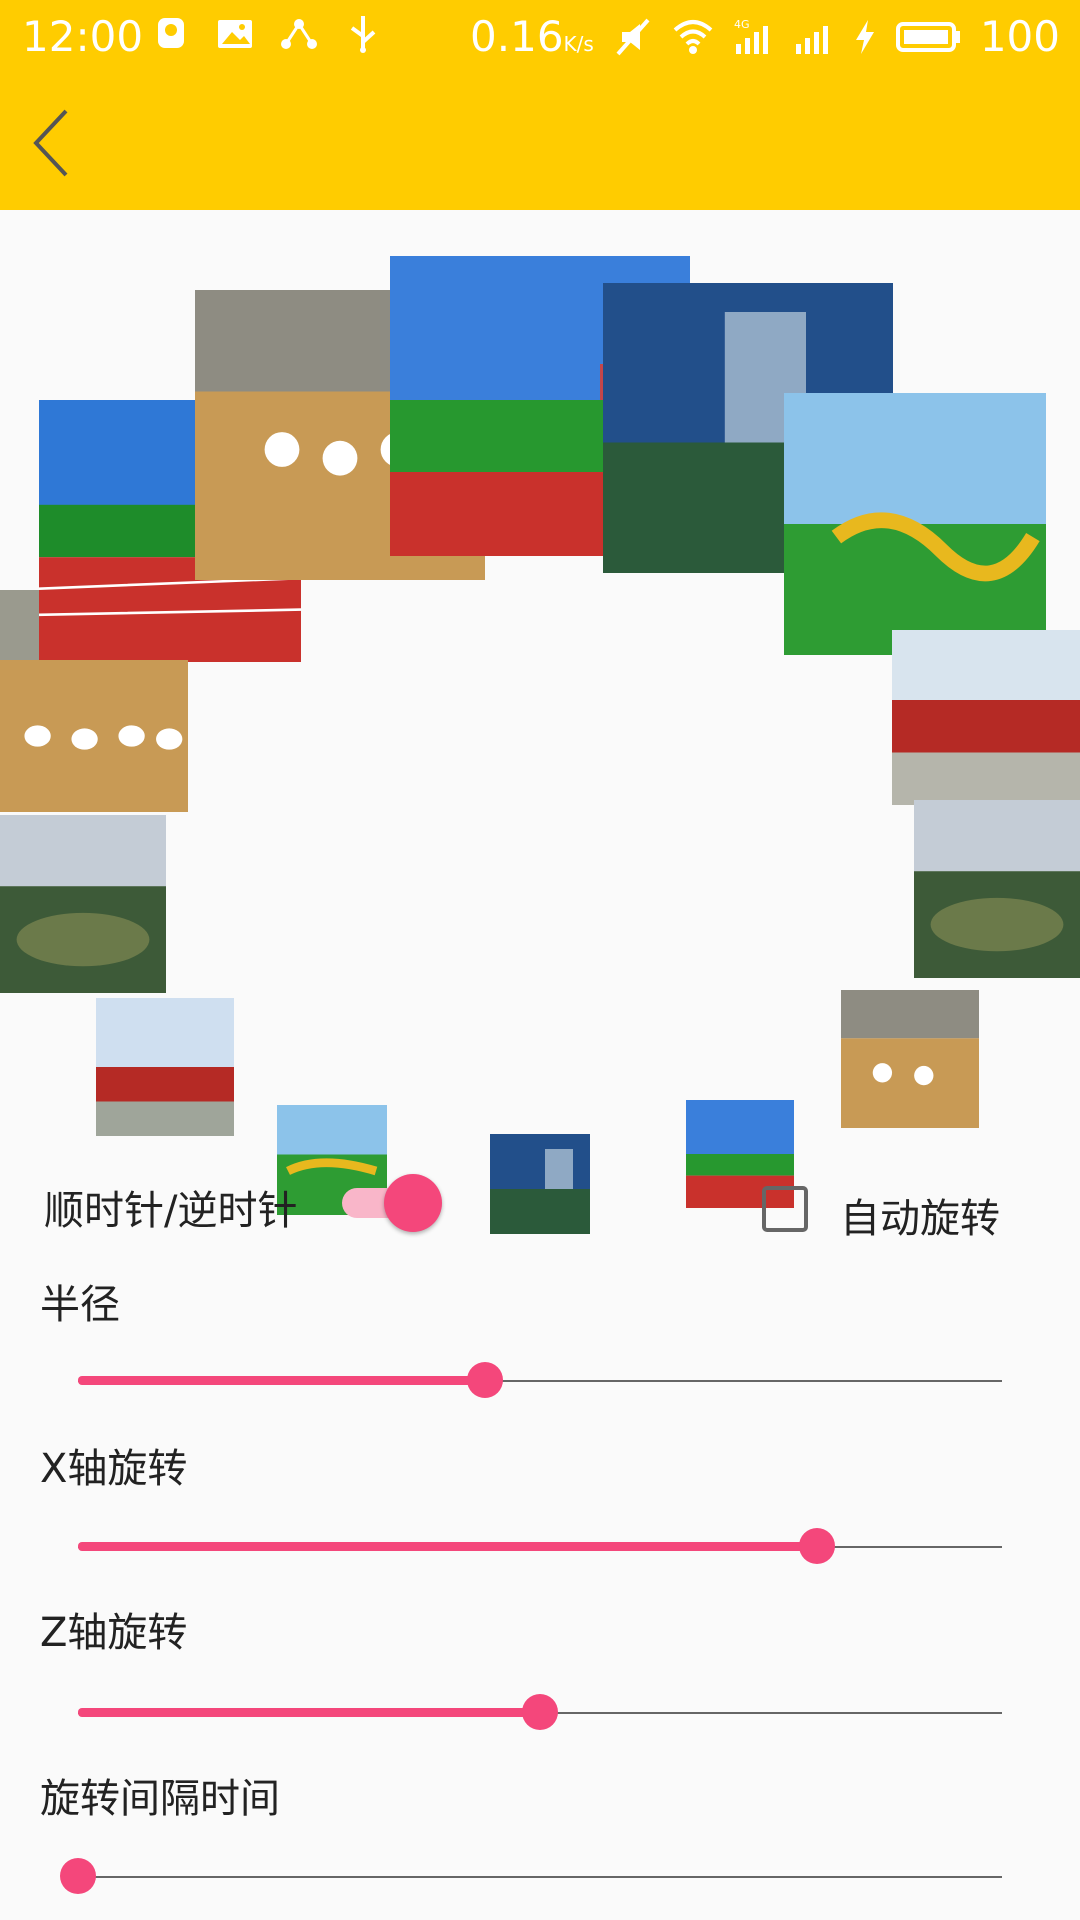  What do you see at coordinates (160, 1799) in the screenshot?
I see `interval-label: 旋转间隔时间` at bounding box center [160, 1799].